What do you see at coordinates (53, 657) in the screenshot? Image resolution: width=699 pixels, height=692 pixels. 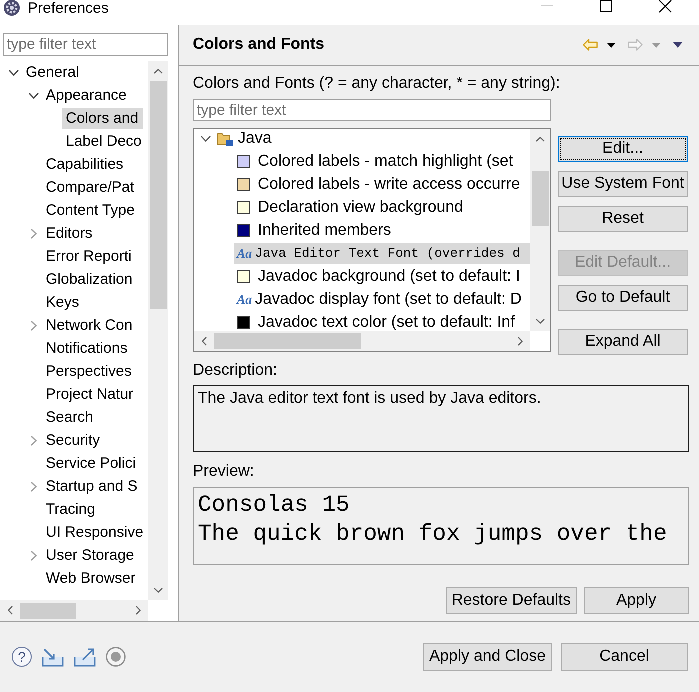 I see `import-icon` at bounding box center [53, 657].